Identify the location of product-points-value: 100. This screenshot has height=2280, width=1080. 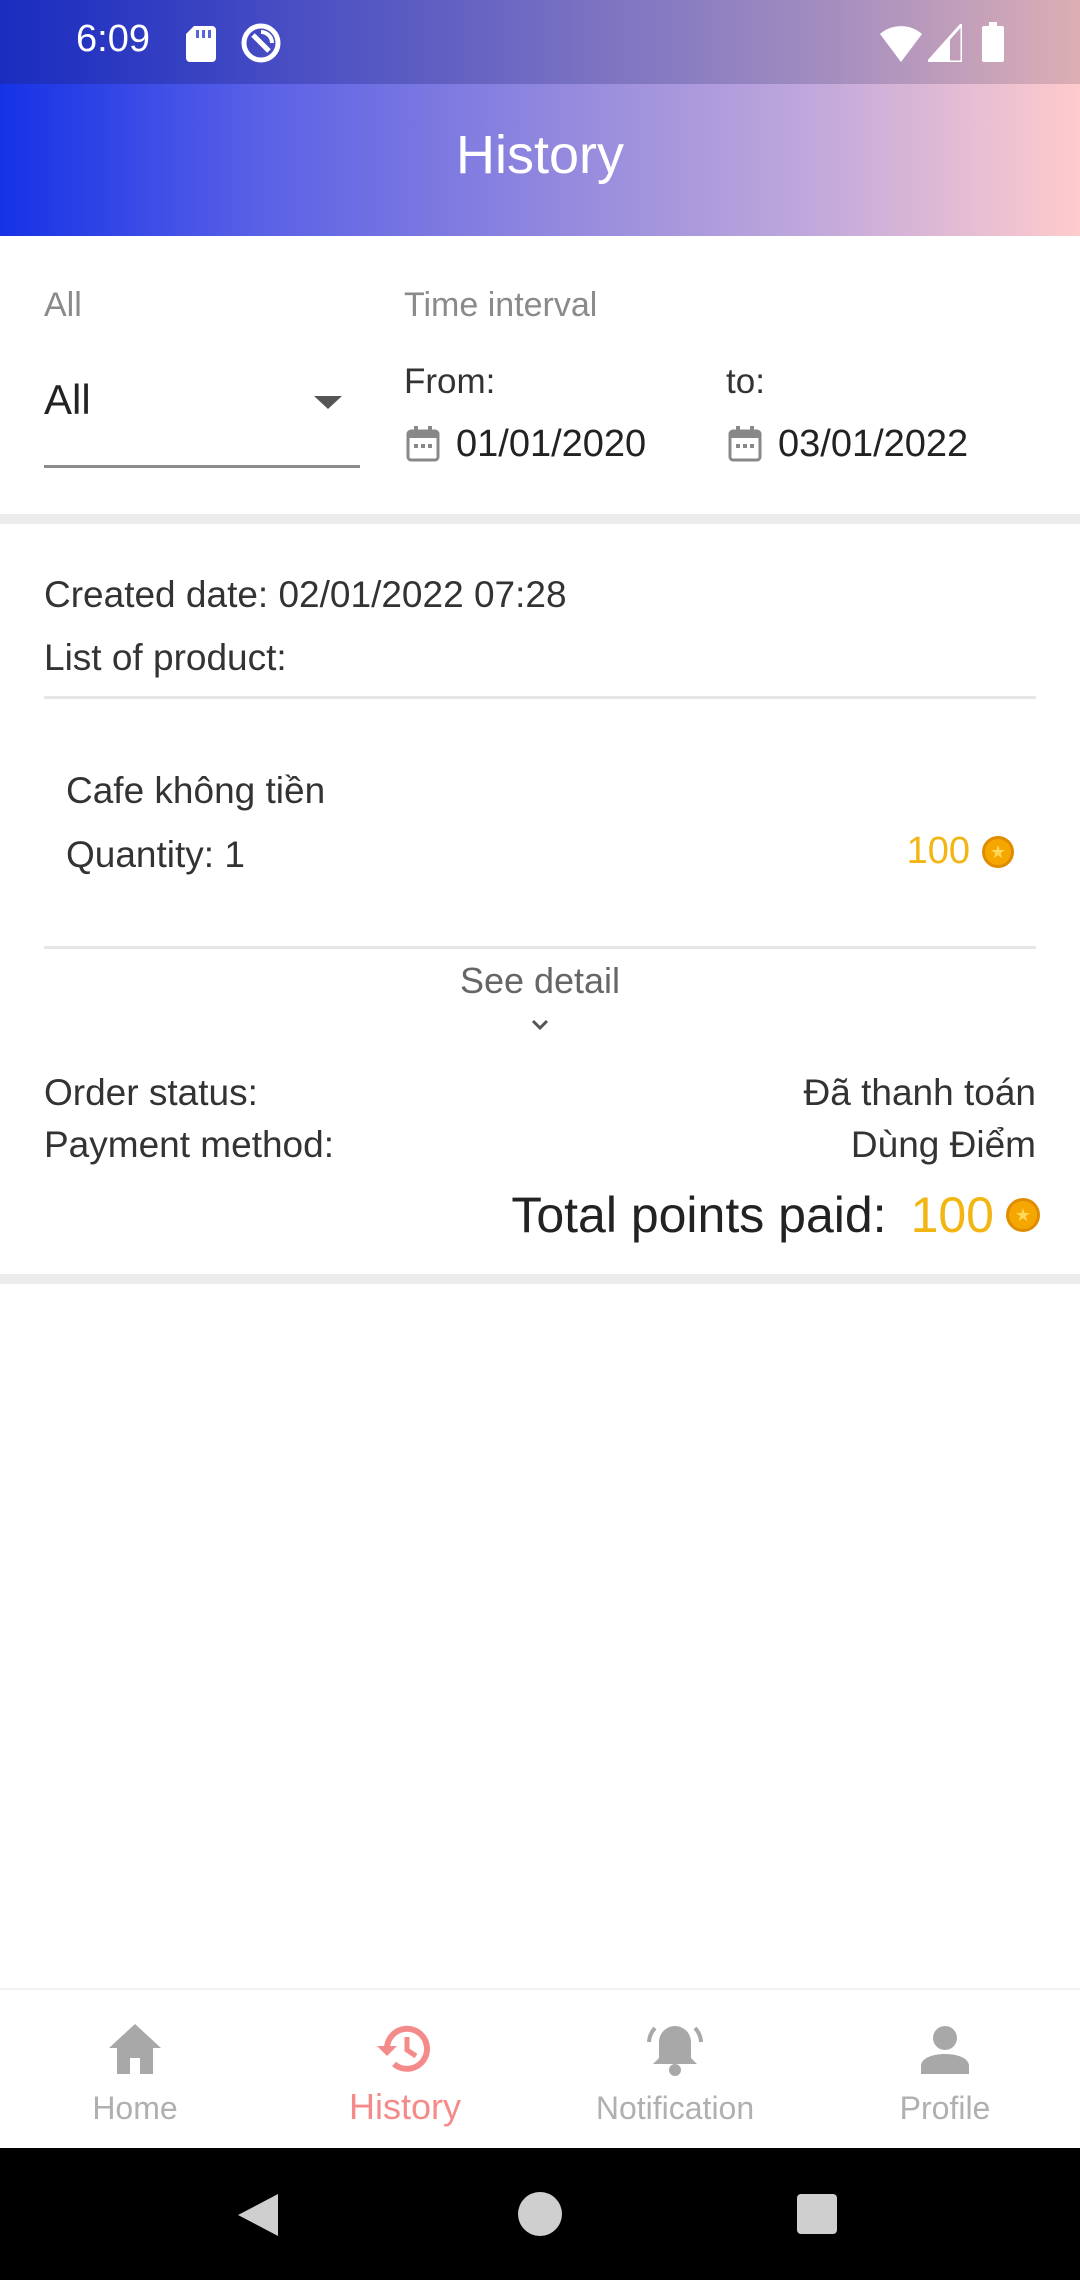
(938, 851).